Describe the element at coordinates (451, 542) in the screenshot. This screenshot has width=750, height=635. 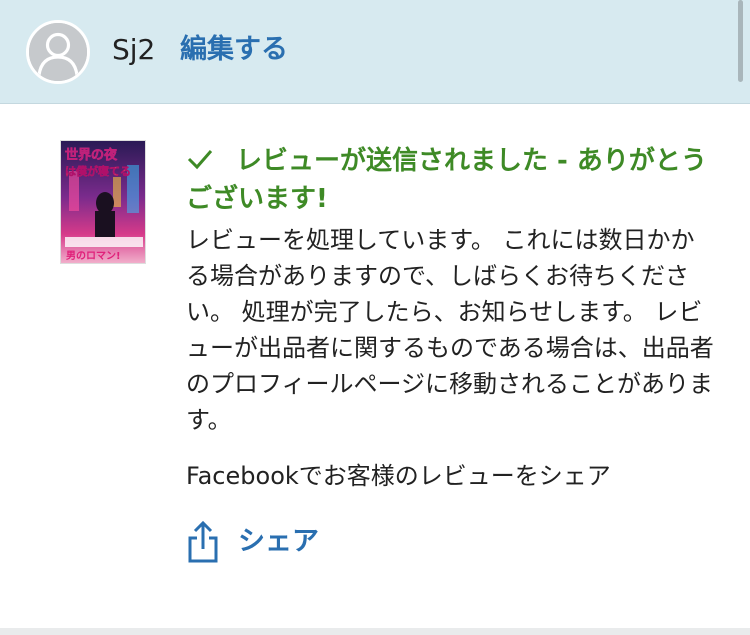
I see `share-button: シェア` at that location.